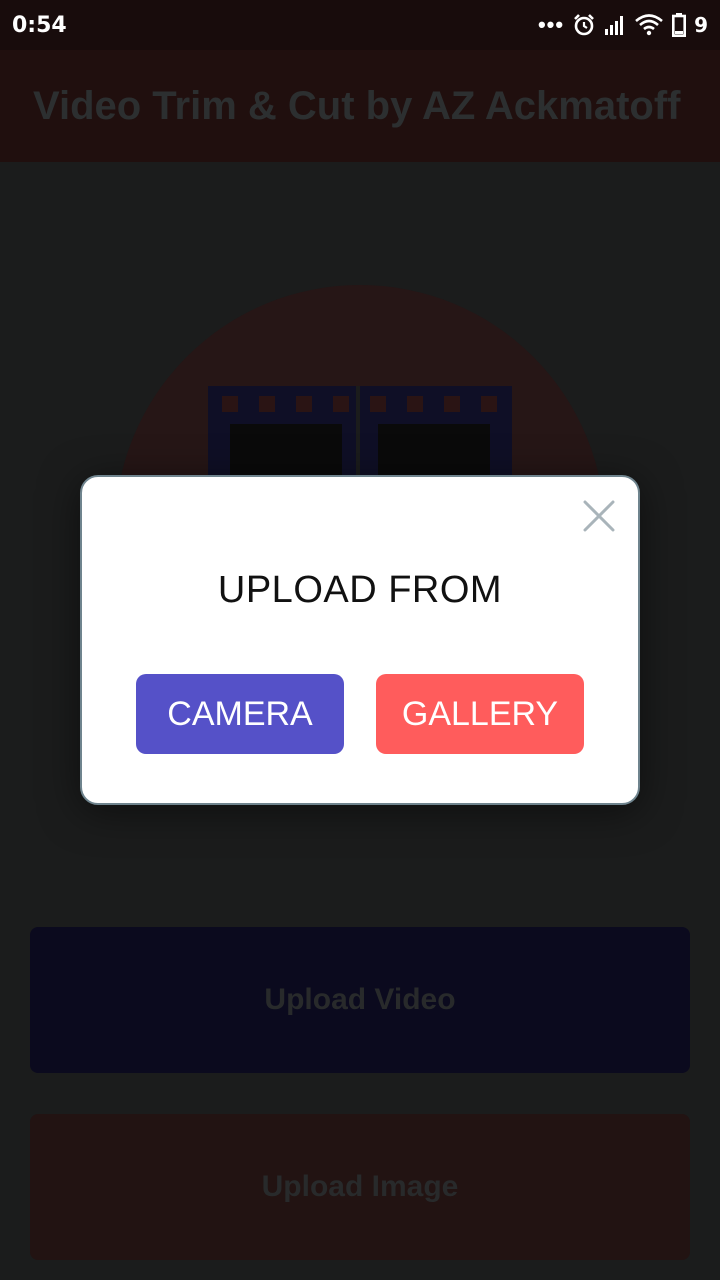 This screenshot has width=720, height=1280. What do you see at coordinates (649, 25) in the screenshot?
I see `wifi-icon` at bounding box center [649, 25].